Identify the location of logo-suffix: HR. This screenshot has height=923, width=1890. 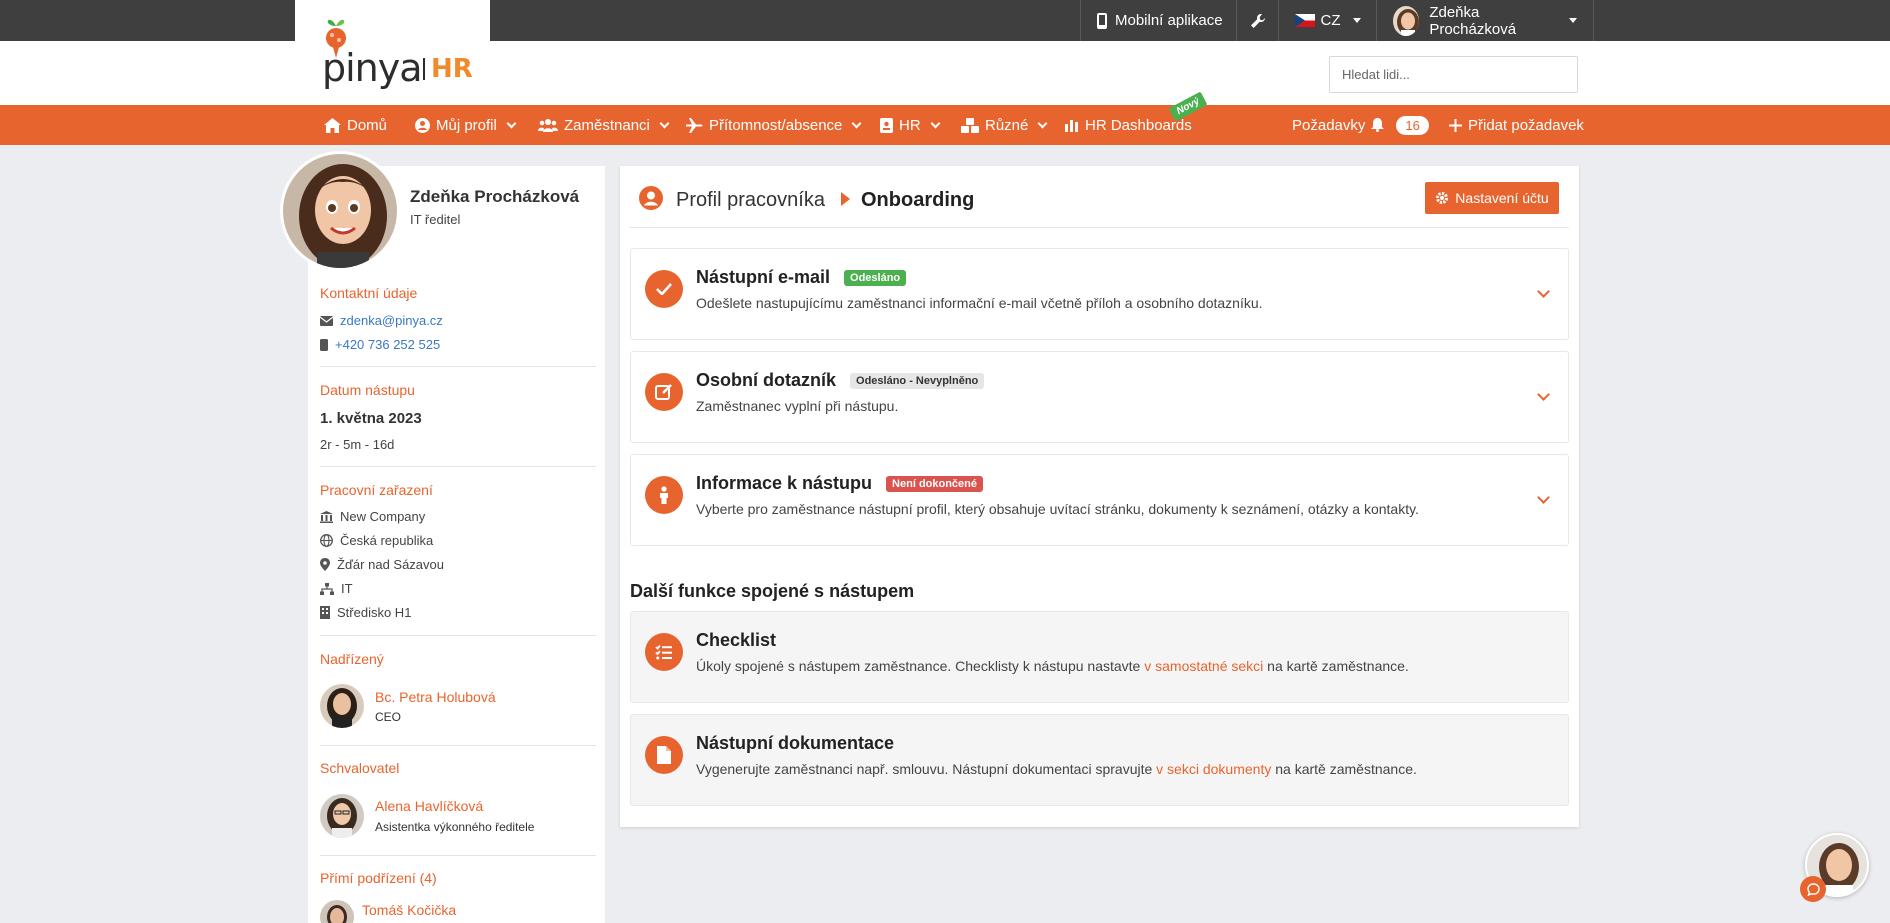
(452, 69).